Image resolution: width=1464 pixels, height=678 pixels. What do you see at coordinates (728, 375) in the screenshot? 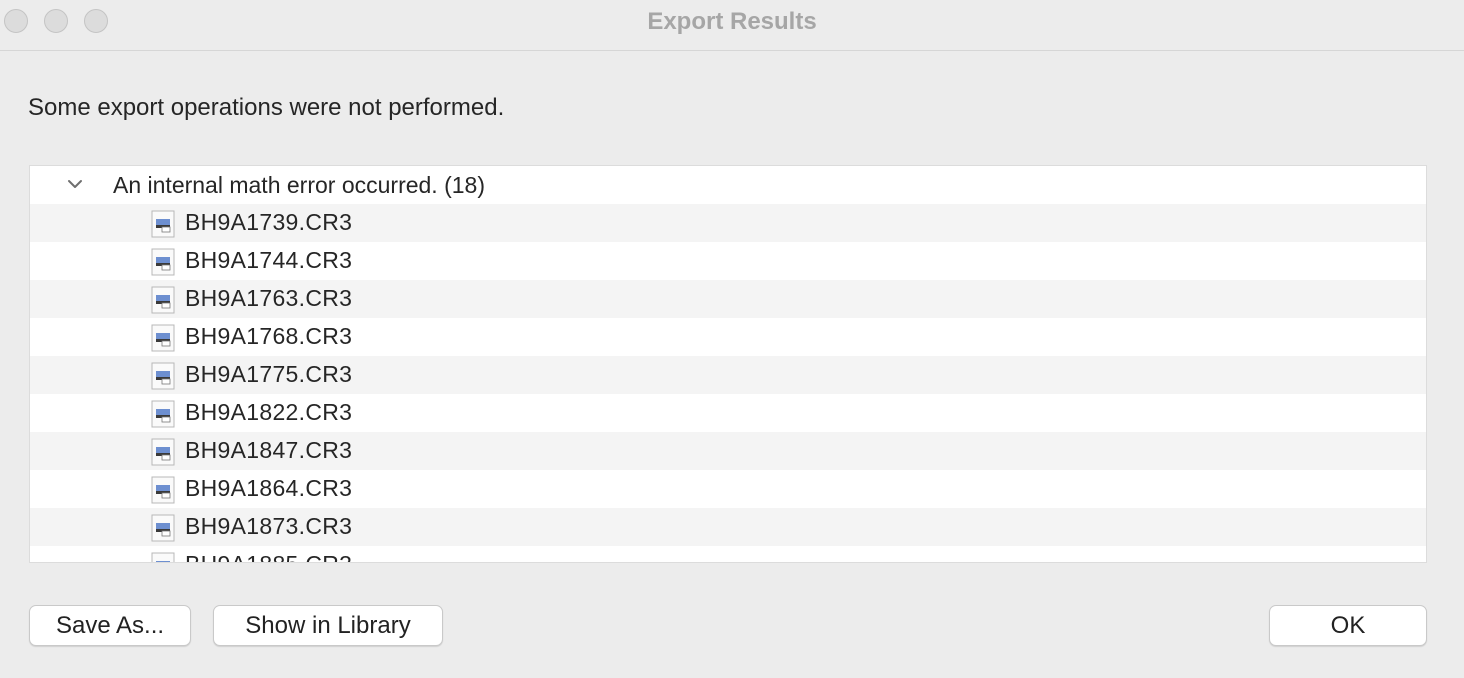
I see `file-row: BH9A1775.CR3` at bounding box center [728, 375].